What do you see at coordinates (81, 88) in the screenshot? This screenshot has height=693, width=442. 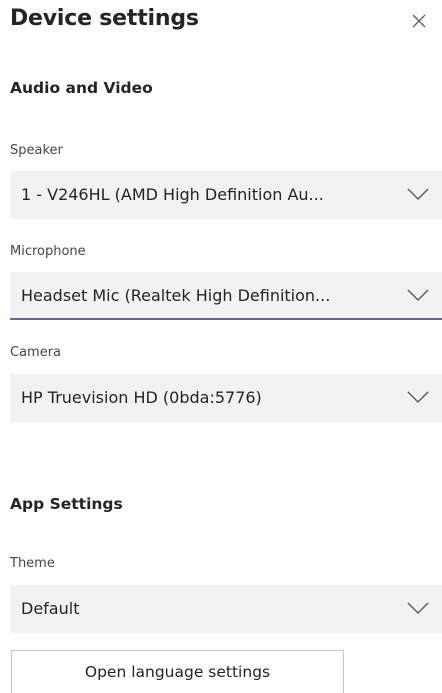 I see `audio-video-heading: Audio and Video` at bounding box center [81, 88].